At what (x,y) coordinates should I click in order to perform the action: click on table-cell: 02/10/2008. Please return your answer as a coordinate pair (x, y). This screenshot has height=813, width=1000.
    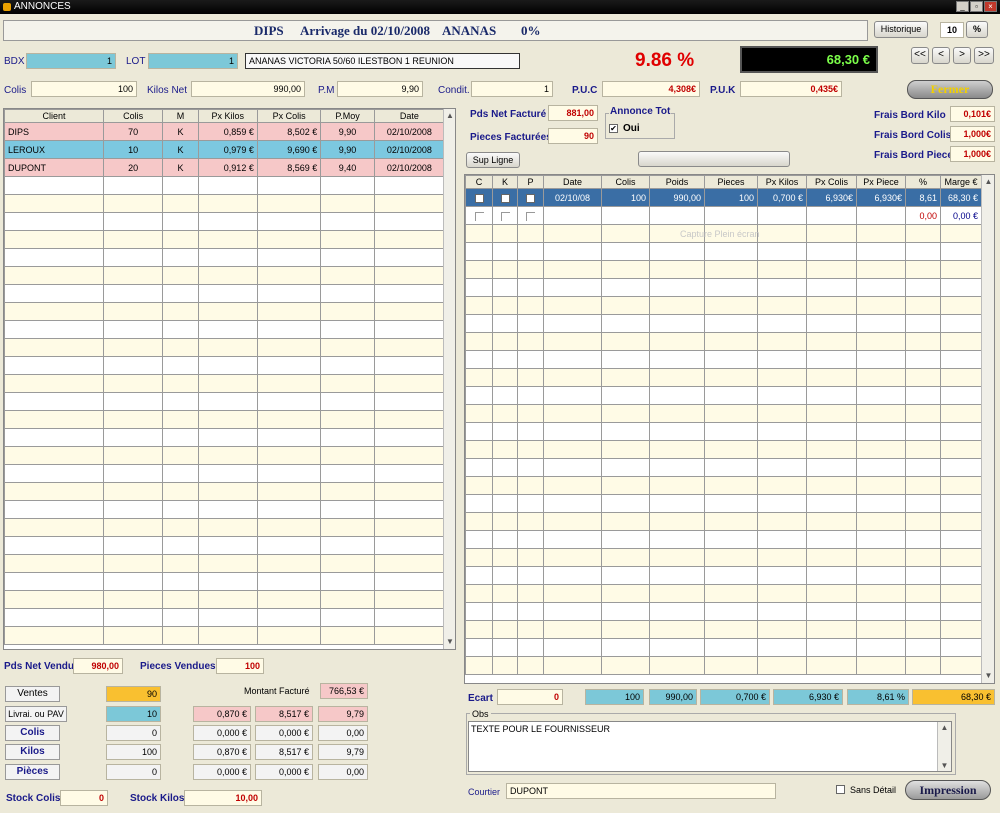
    Looking at the image, I should click on (409, 167).